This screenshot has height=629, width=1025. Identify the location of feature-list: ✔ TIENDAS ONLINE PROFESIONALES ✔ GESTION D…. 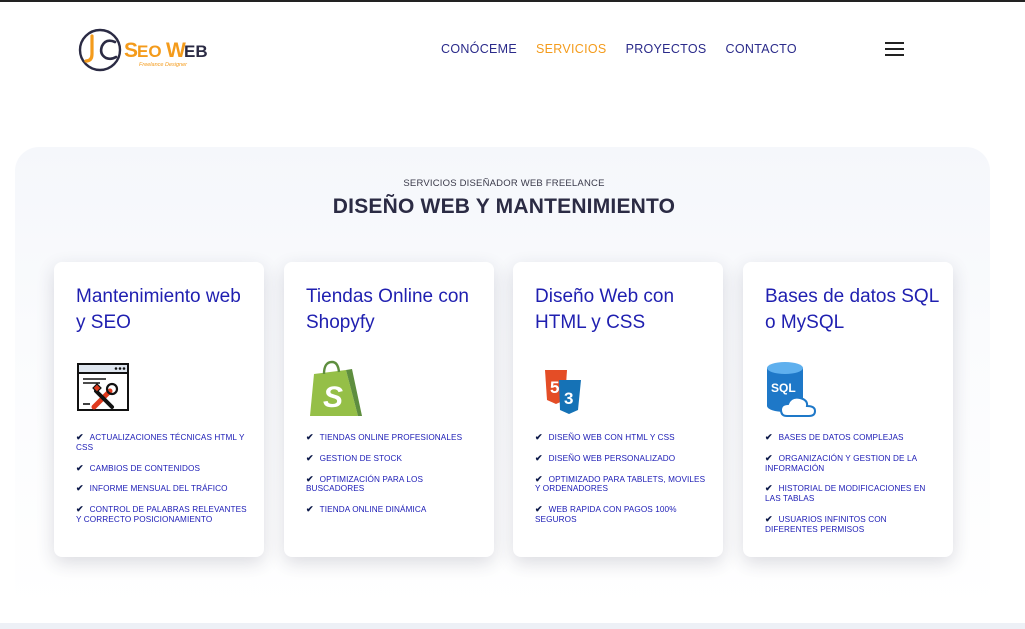
(392, 479).